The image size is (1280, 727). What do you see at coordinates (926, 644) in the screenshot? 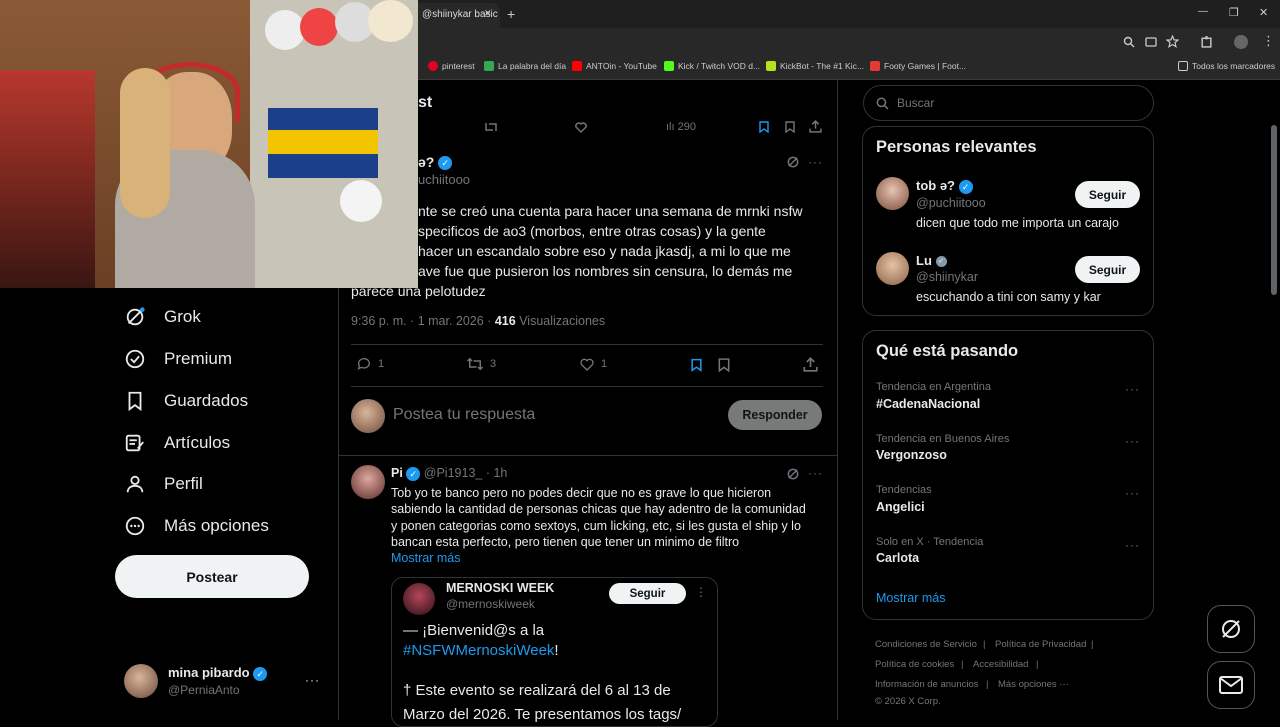
I see `footer-link: Condiciones de Servicio` at bounding box center [926, 644].